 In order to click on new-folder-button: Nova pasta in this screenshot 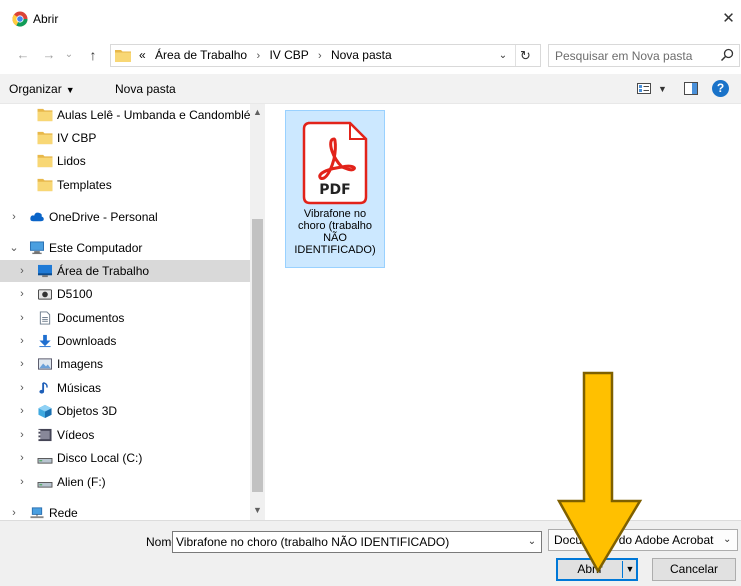, I will do `click(145, 89)`.